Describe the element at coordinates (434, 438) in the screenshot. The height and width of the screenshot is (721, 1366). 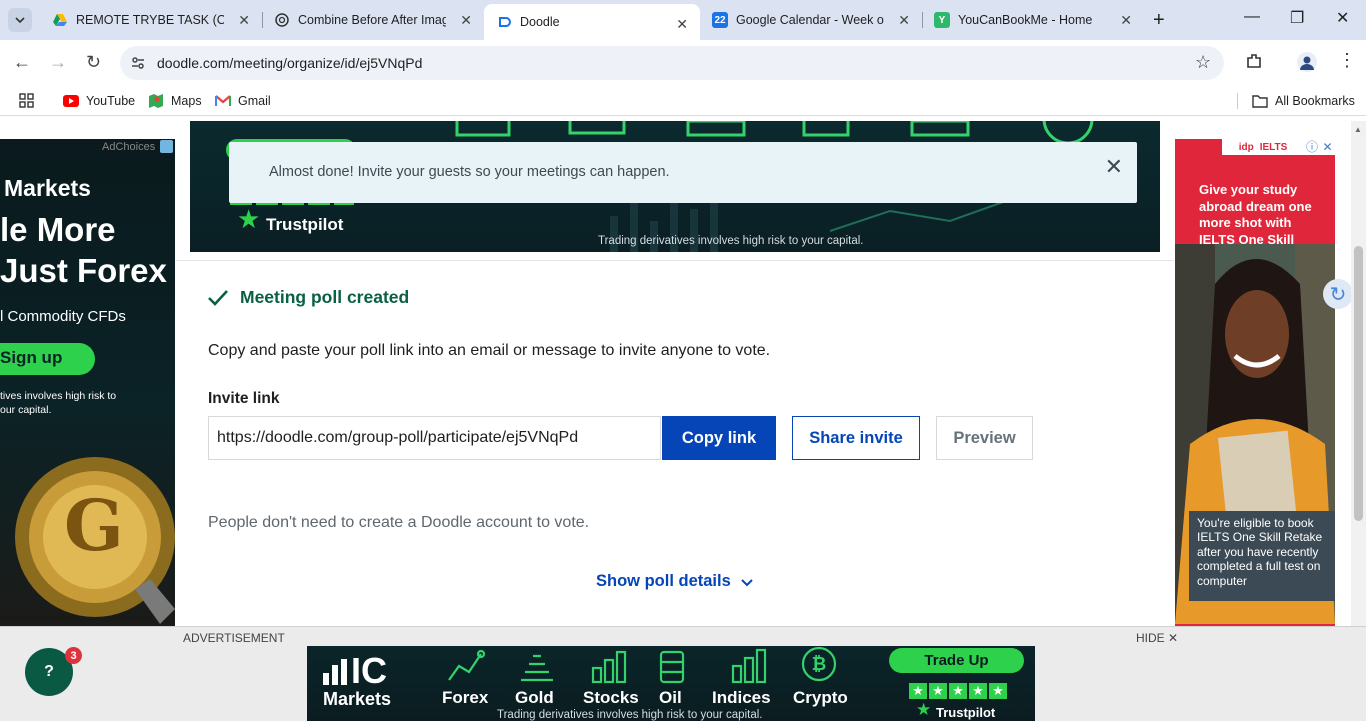
I see `invite-link-field` at that location.